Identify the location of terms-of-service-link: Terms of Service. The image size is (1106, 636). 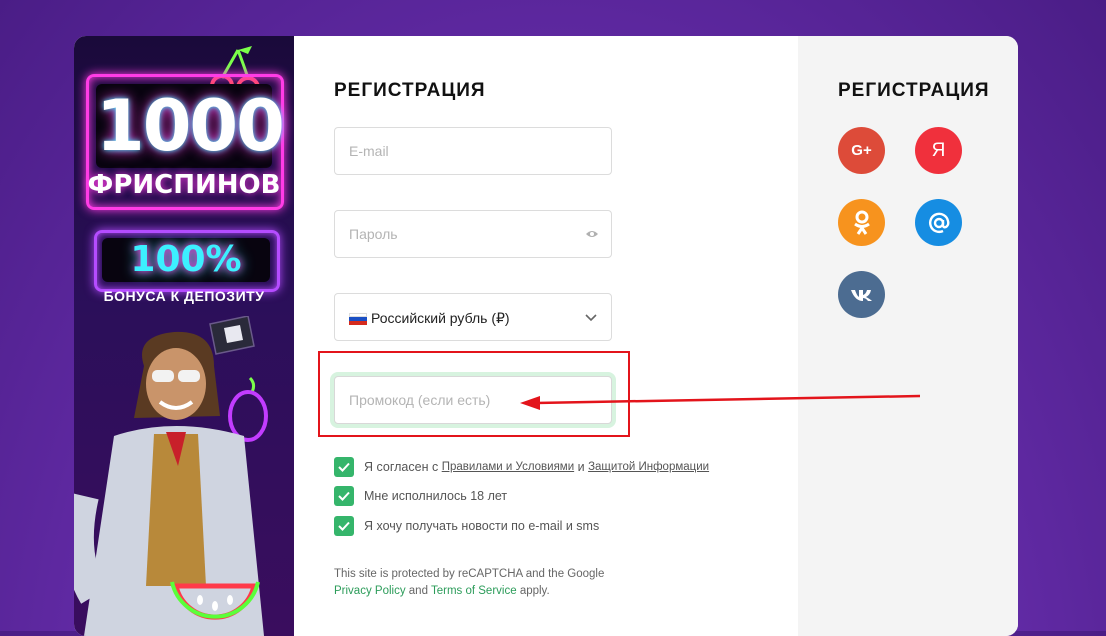
(474, 591).